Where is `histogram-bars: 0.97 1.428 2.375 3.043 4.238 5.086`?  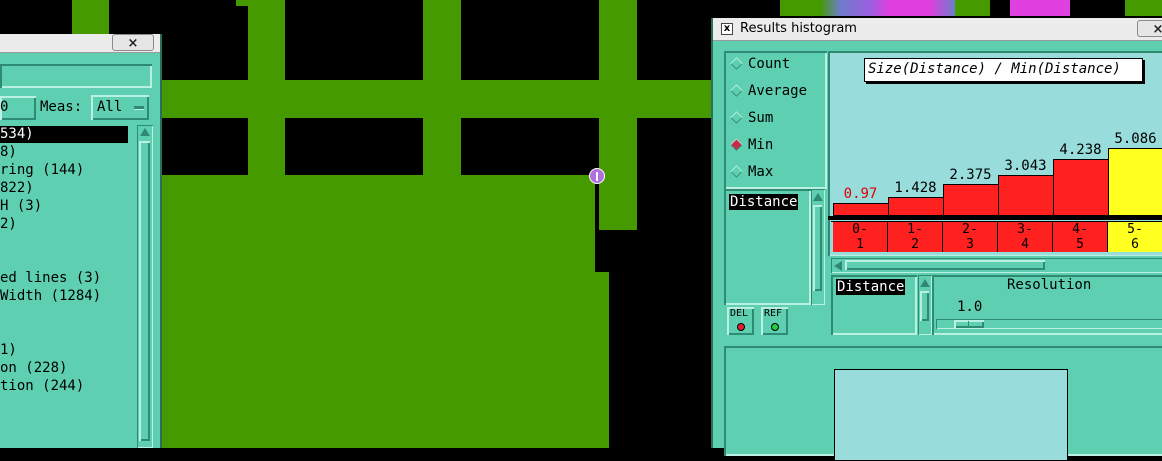 histogram-bars: 0.97 1.428 2.375 3.043 4.238 5.086 is located at coordinates (997, 163).